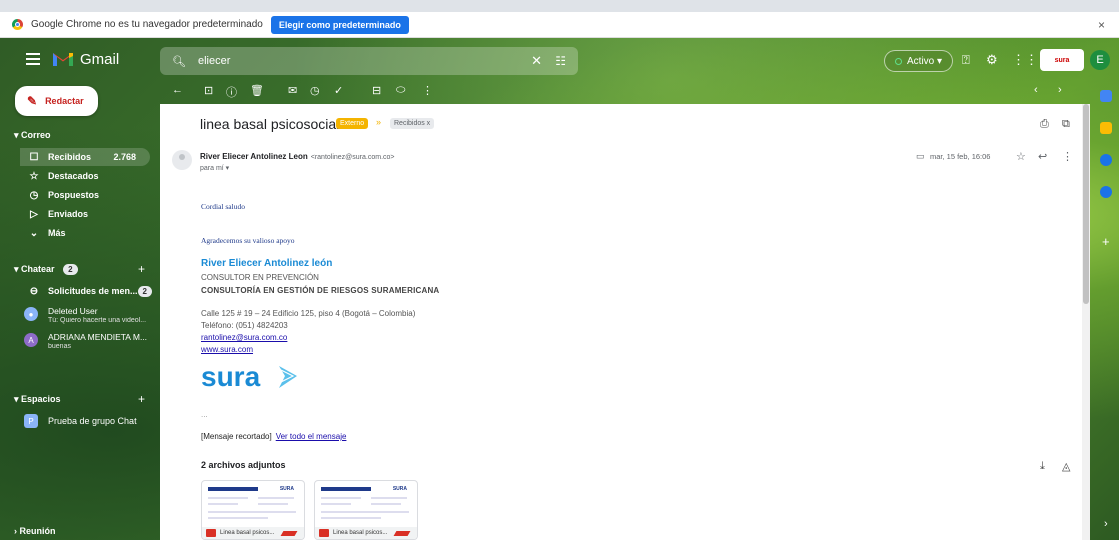 Image resolution: width=1119 pixels, height=540 pixels. I want to click on user-avatar-icon: ●, so click(31, 314).